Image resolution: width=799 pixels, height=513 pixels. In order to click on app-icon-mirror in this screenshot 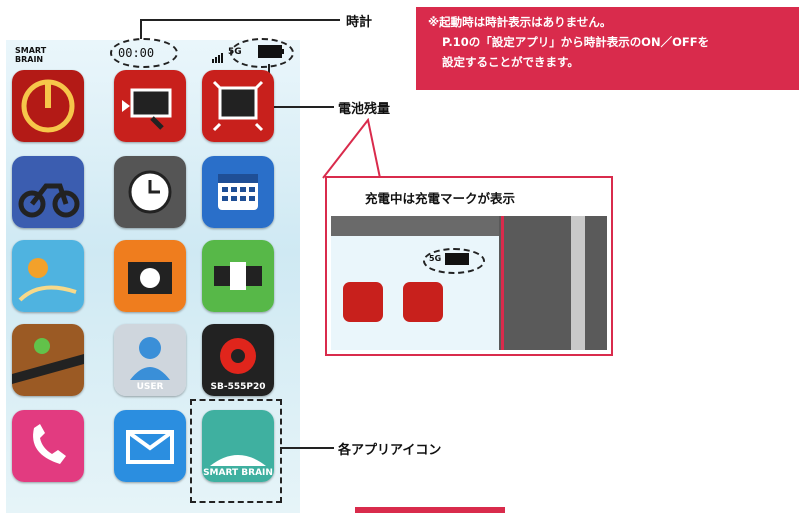, I will do `click(238, 106)`.